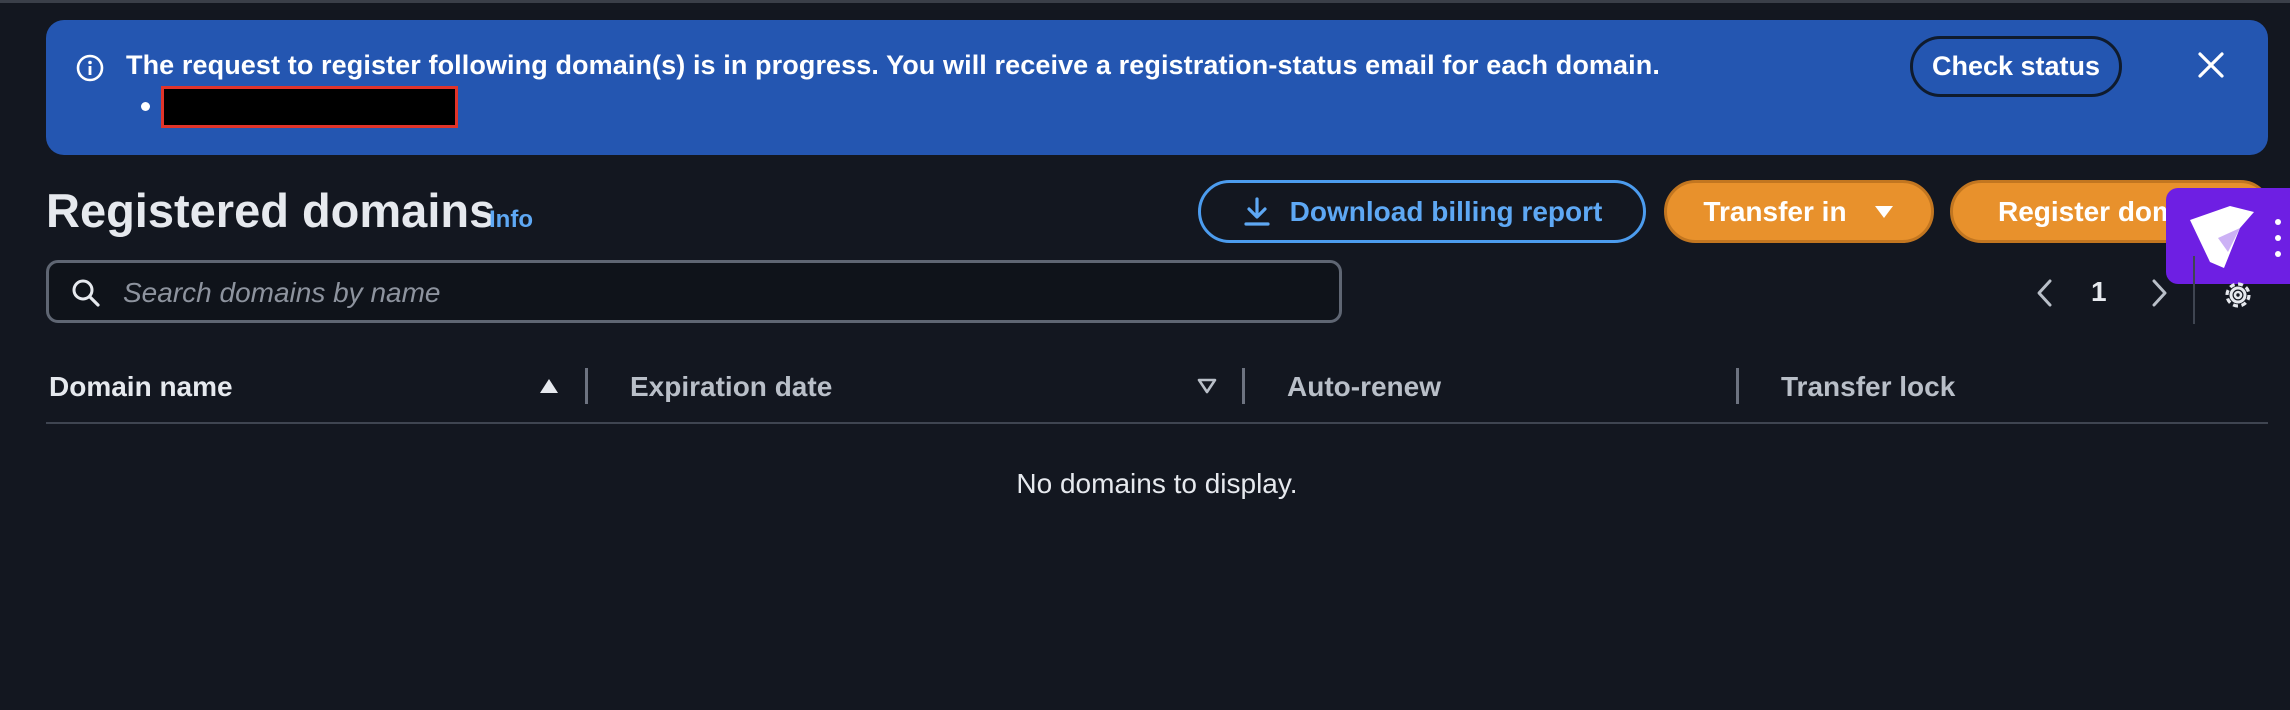 This screenshot has width=2290, height=710. Describe the element at coordinates (1145, 1) in the screenshot. I see `top-border` at that location.